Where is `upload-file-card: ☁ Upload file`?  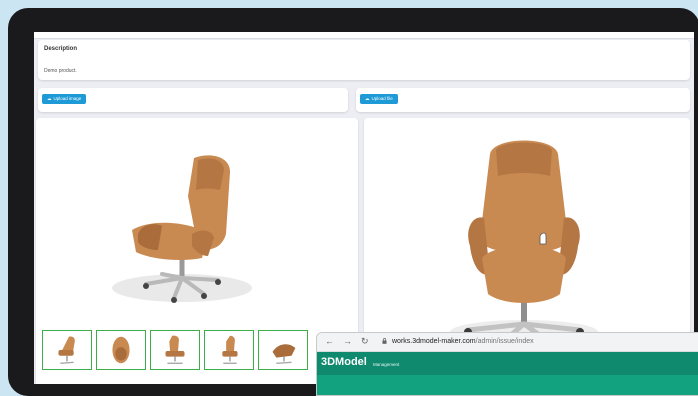
upload-file-card: ☁ Upload file is located at coordinates (523, 100).